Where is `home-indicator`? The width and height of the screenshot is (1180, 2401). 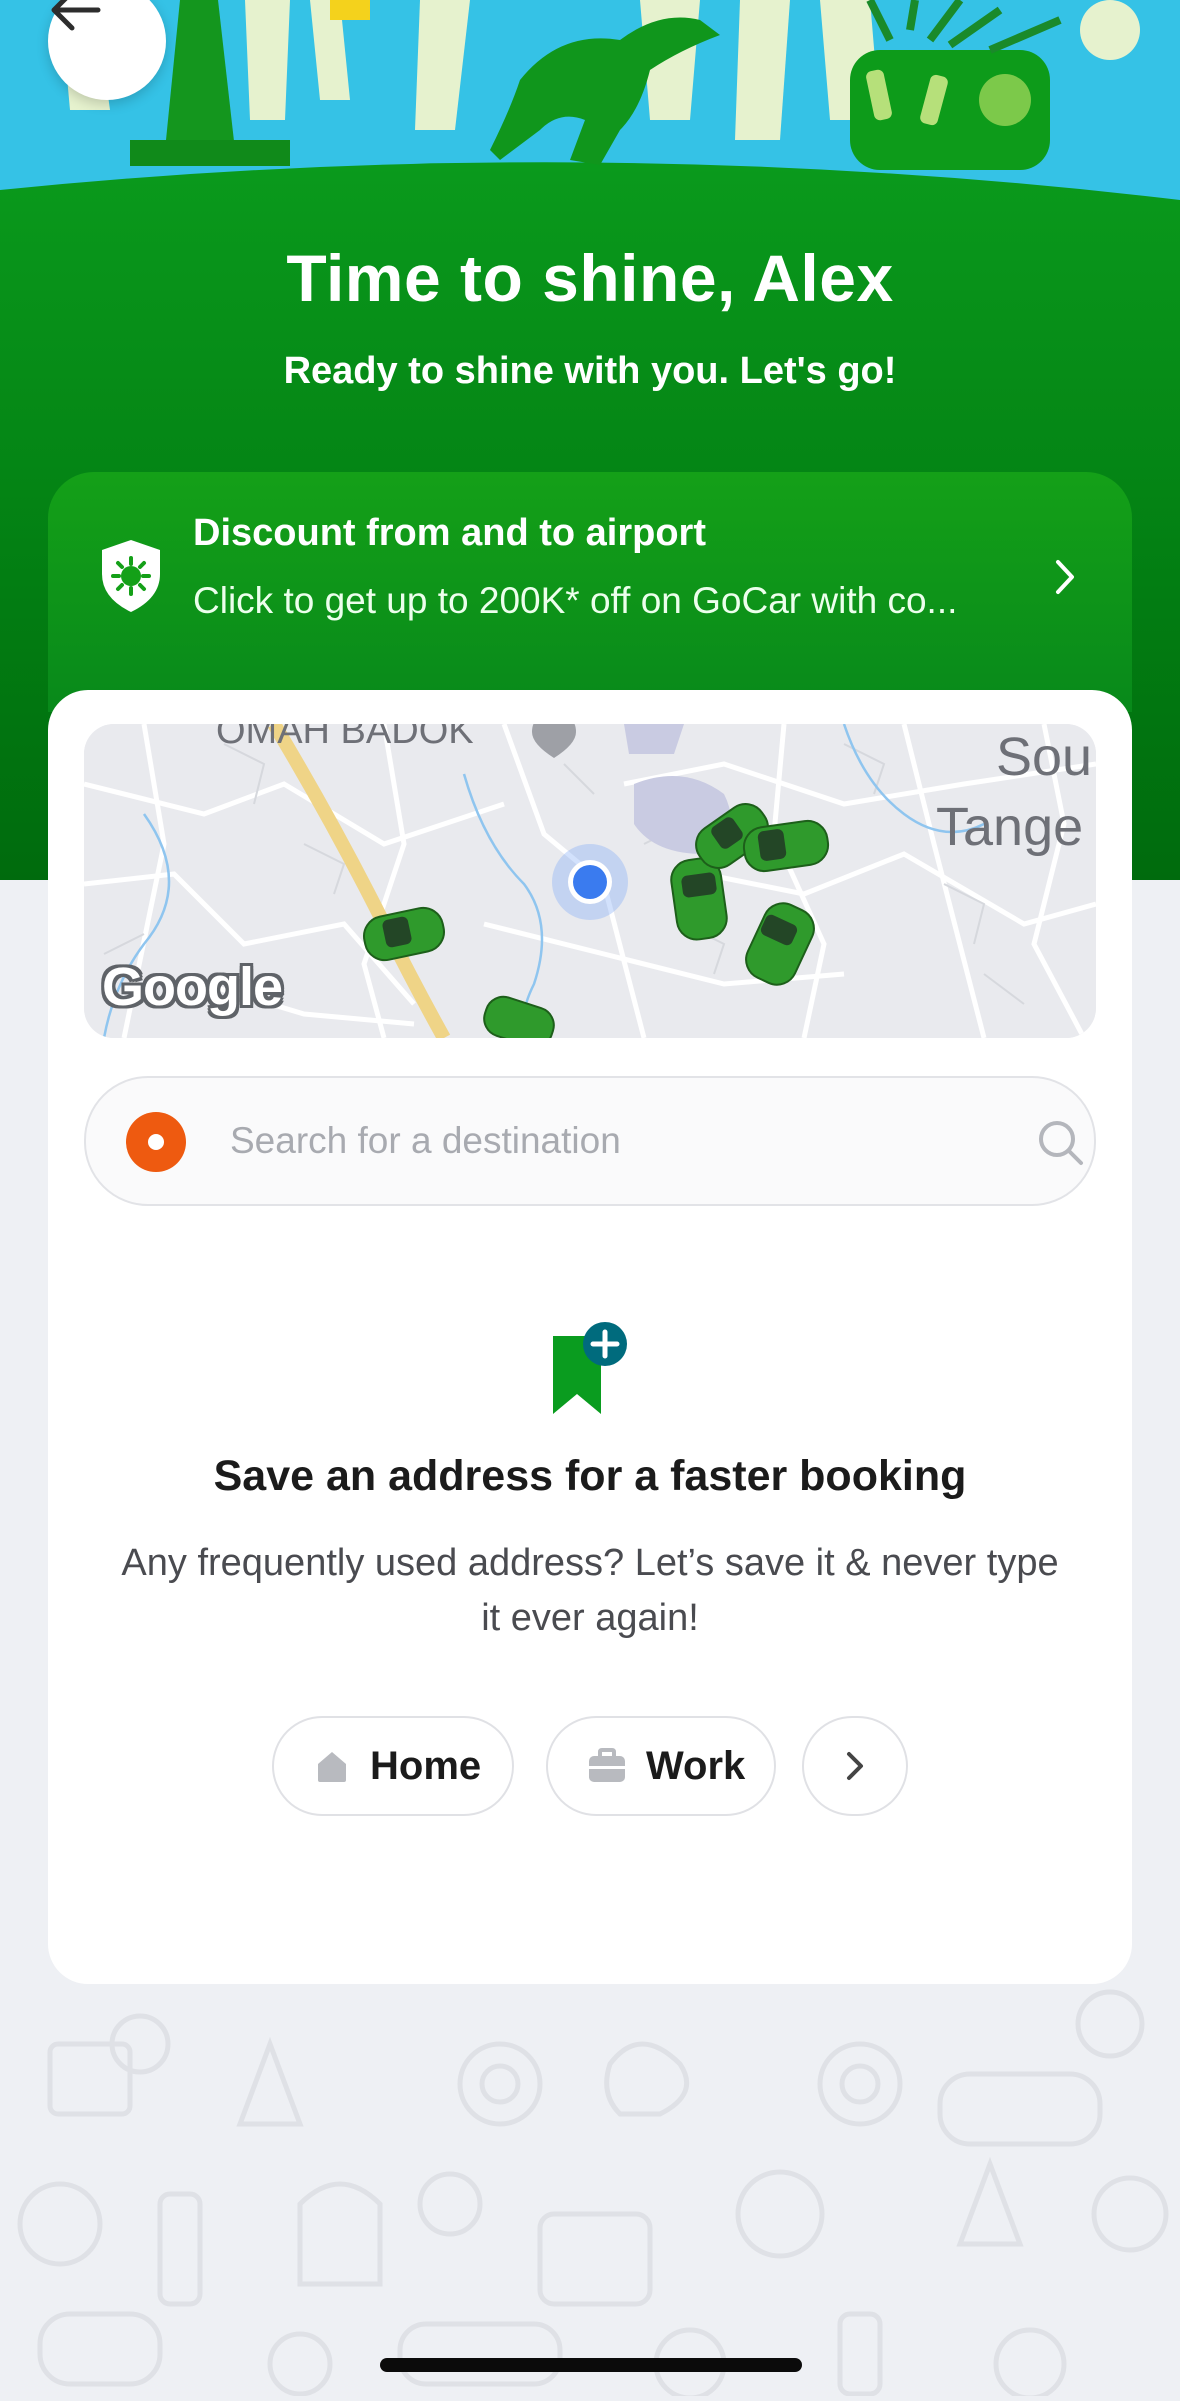 home-indicator is located at coordinates (591, 2365).